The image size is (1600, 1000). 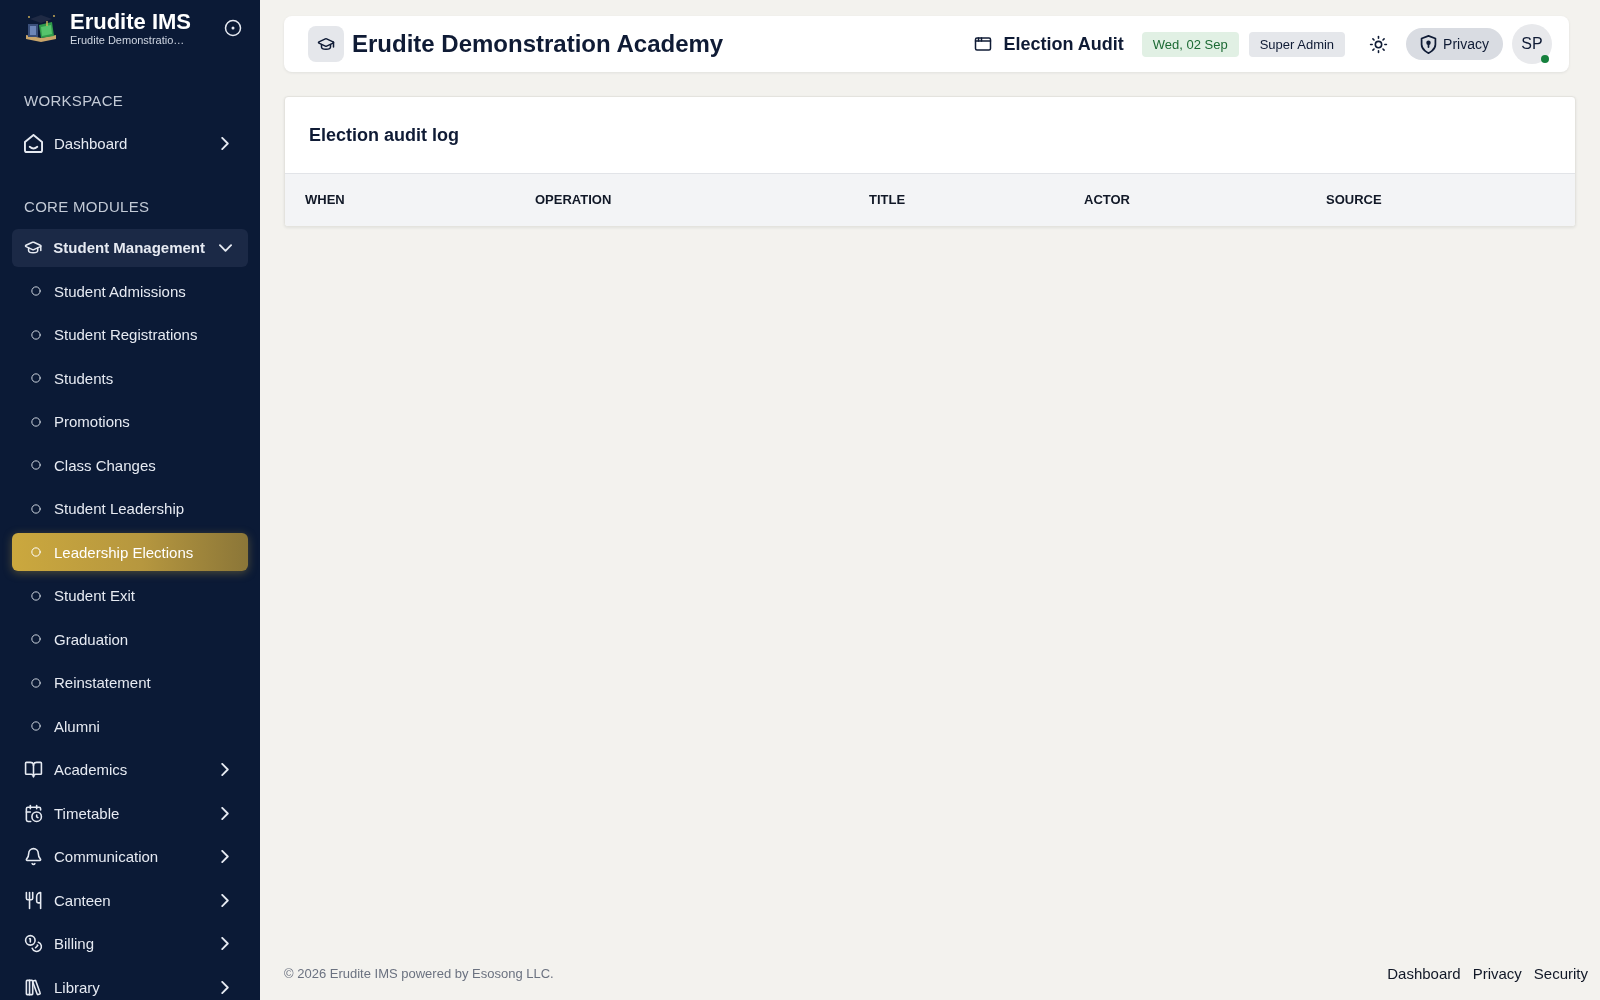 I want to click on window-icon, so click(x=983, y=44).